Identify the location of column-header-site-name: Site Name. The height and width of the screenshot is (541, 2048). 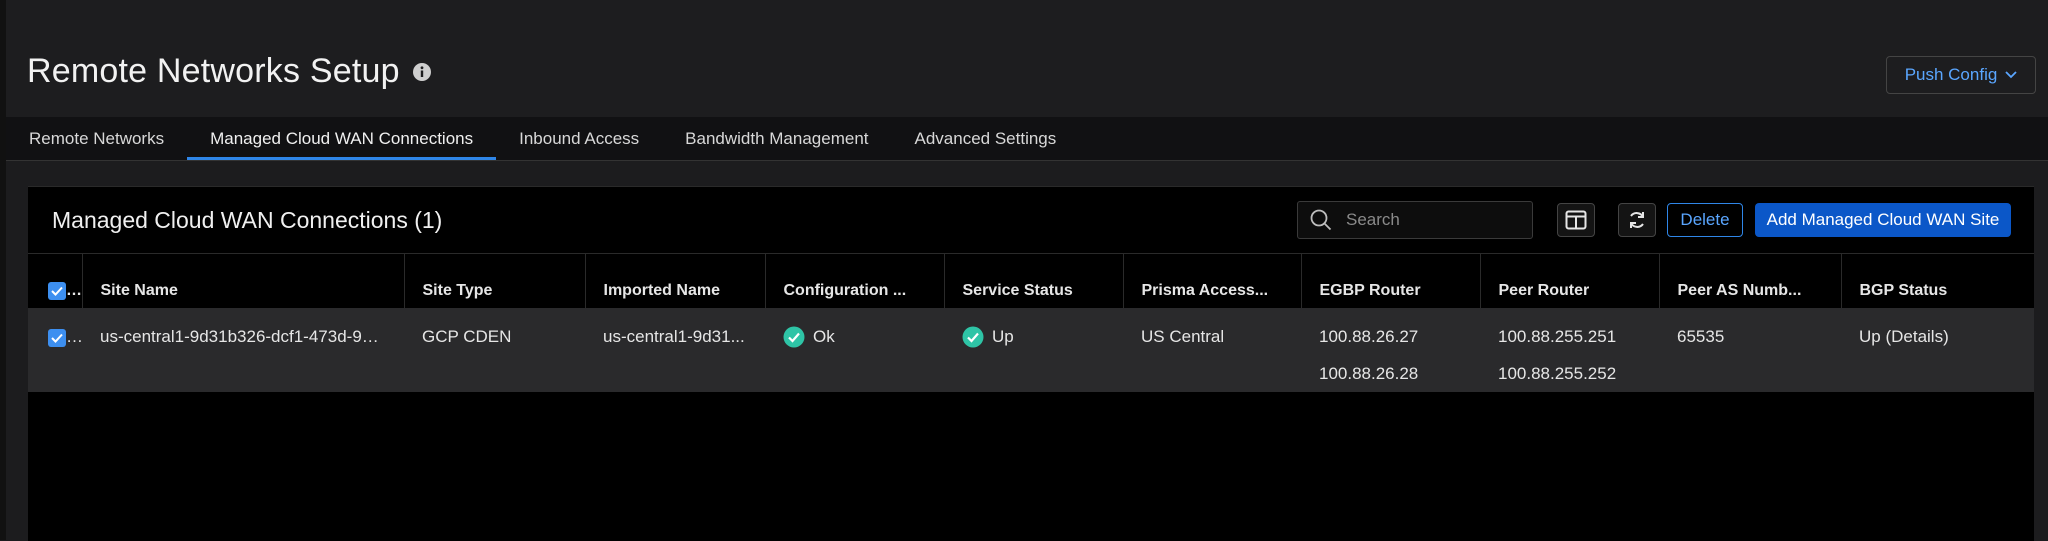
(243, 281).